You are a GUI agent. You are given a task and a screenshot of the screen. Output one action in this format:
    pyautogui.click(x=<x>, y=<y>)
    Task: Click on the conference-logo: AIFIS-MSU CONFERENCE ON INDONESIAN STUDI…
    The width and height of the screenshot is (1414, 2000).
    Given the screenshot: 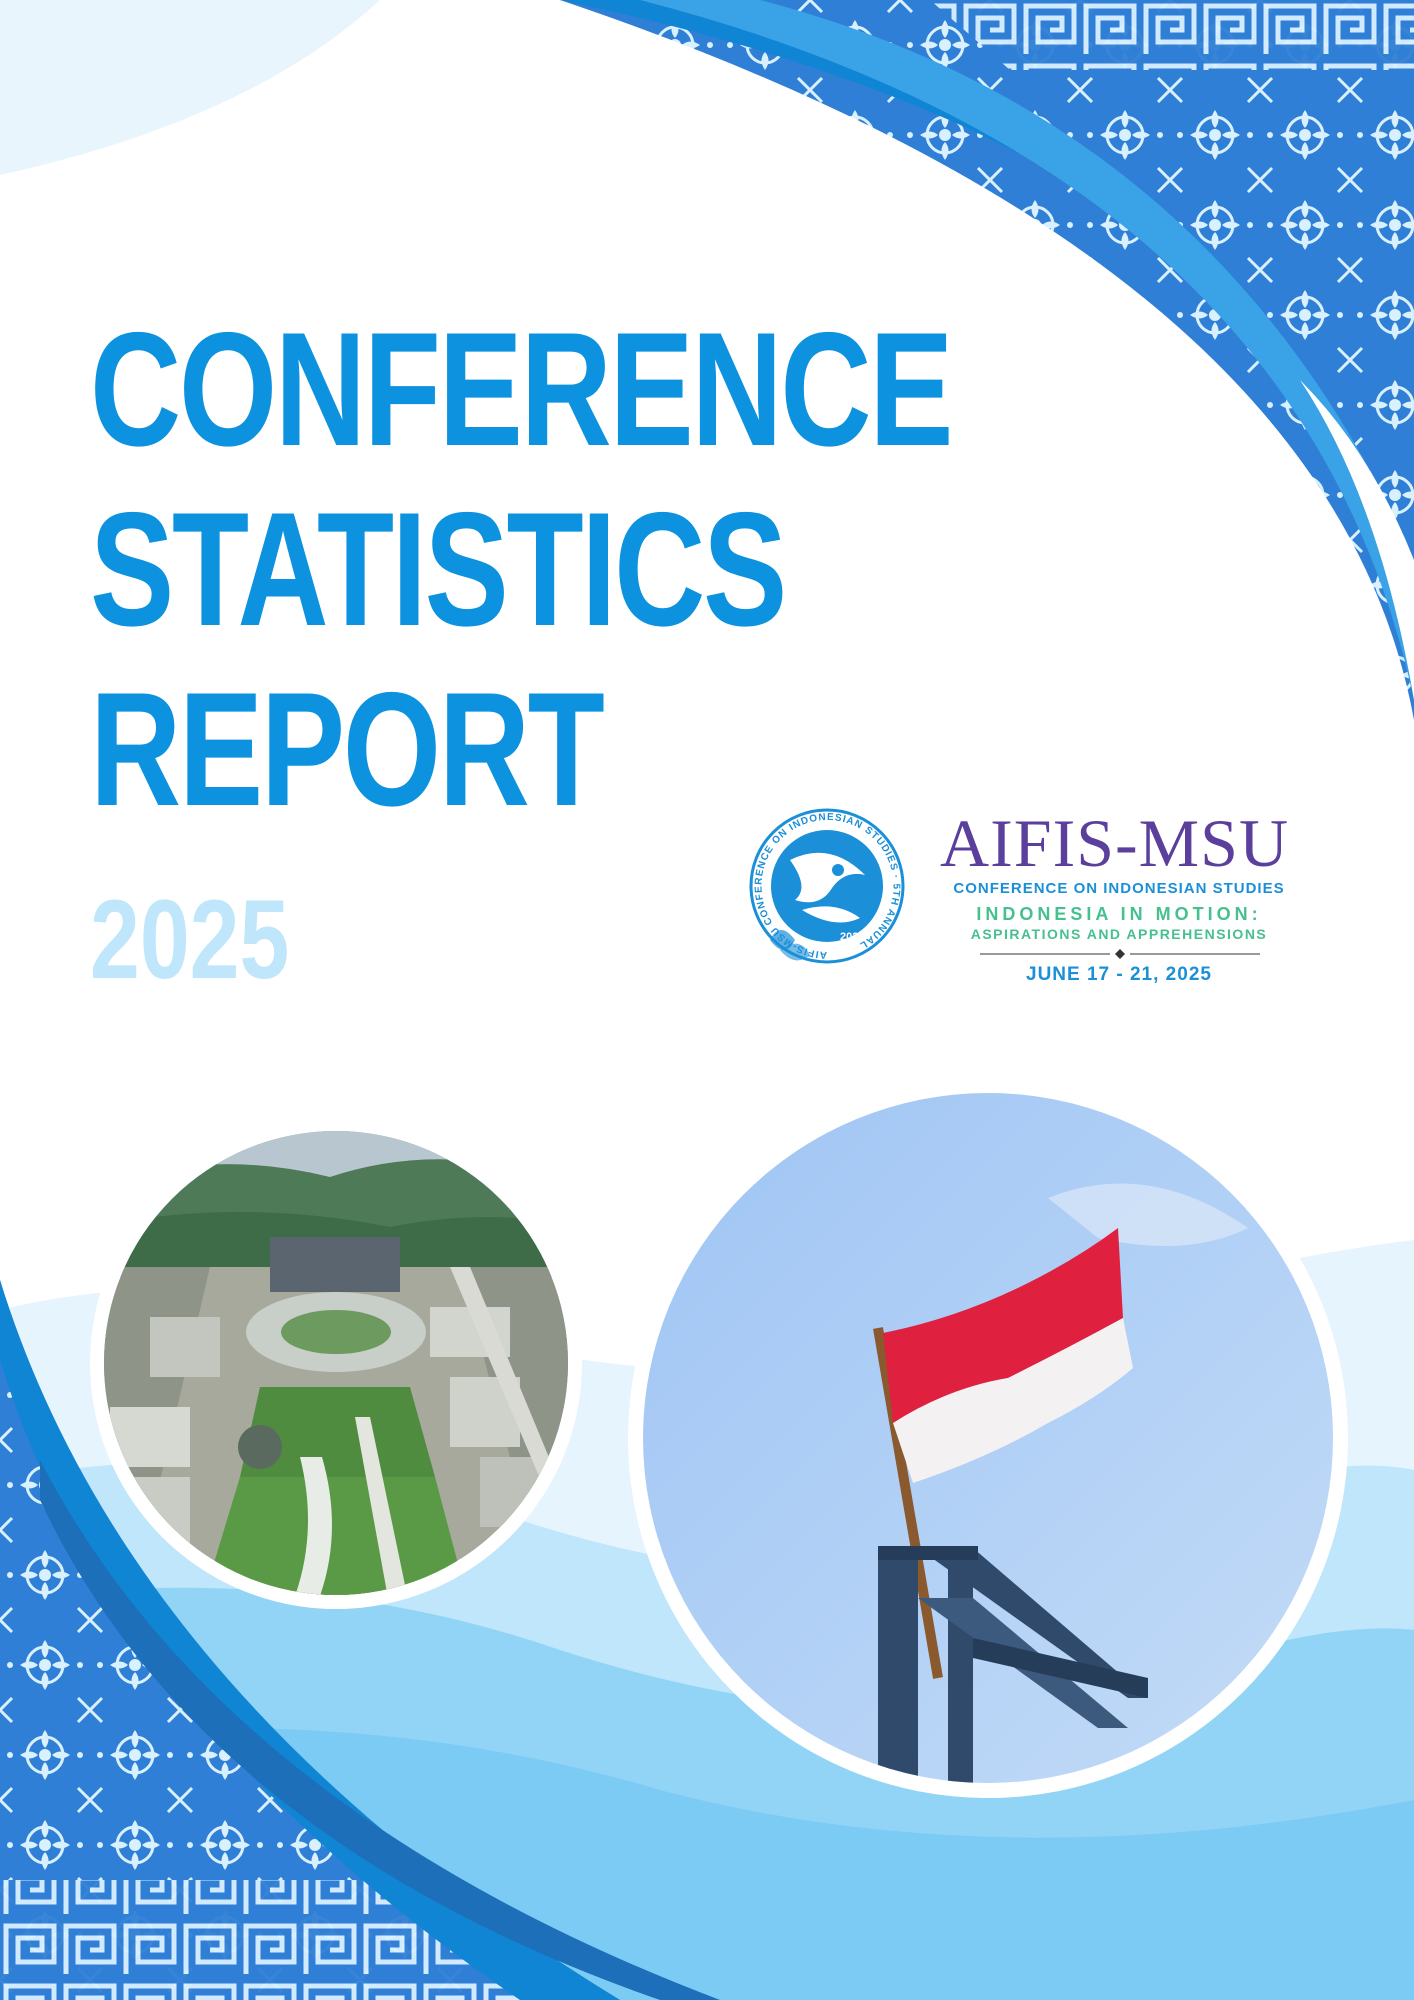 What is the action you would take?
    pyautogui.click(x=1020, y=895)
    